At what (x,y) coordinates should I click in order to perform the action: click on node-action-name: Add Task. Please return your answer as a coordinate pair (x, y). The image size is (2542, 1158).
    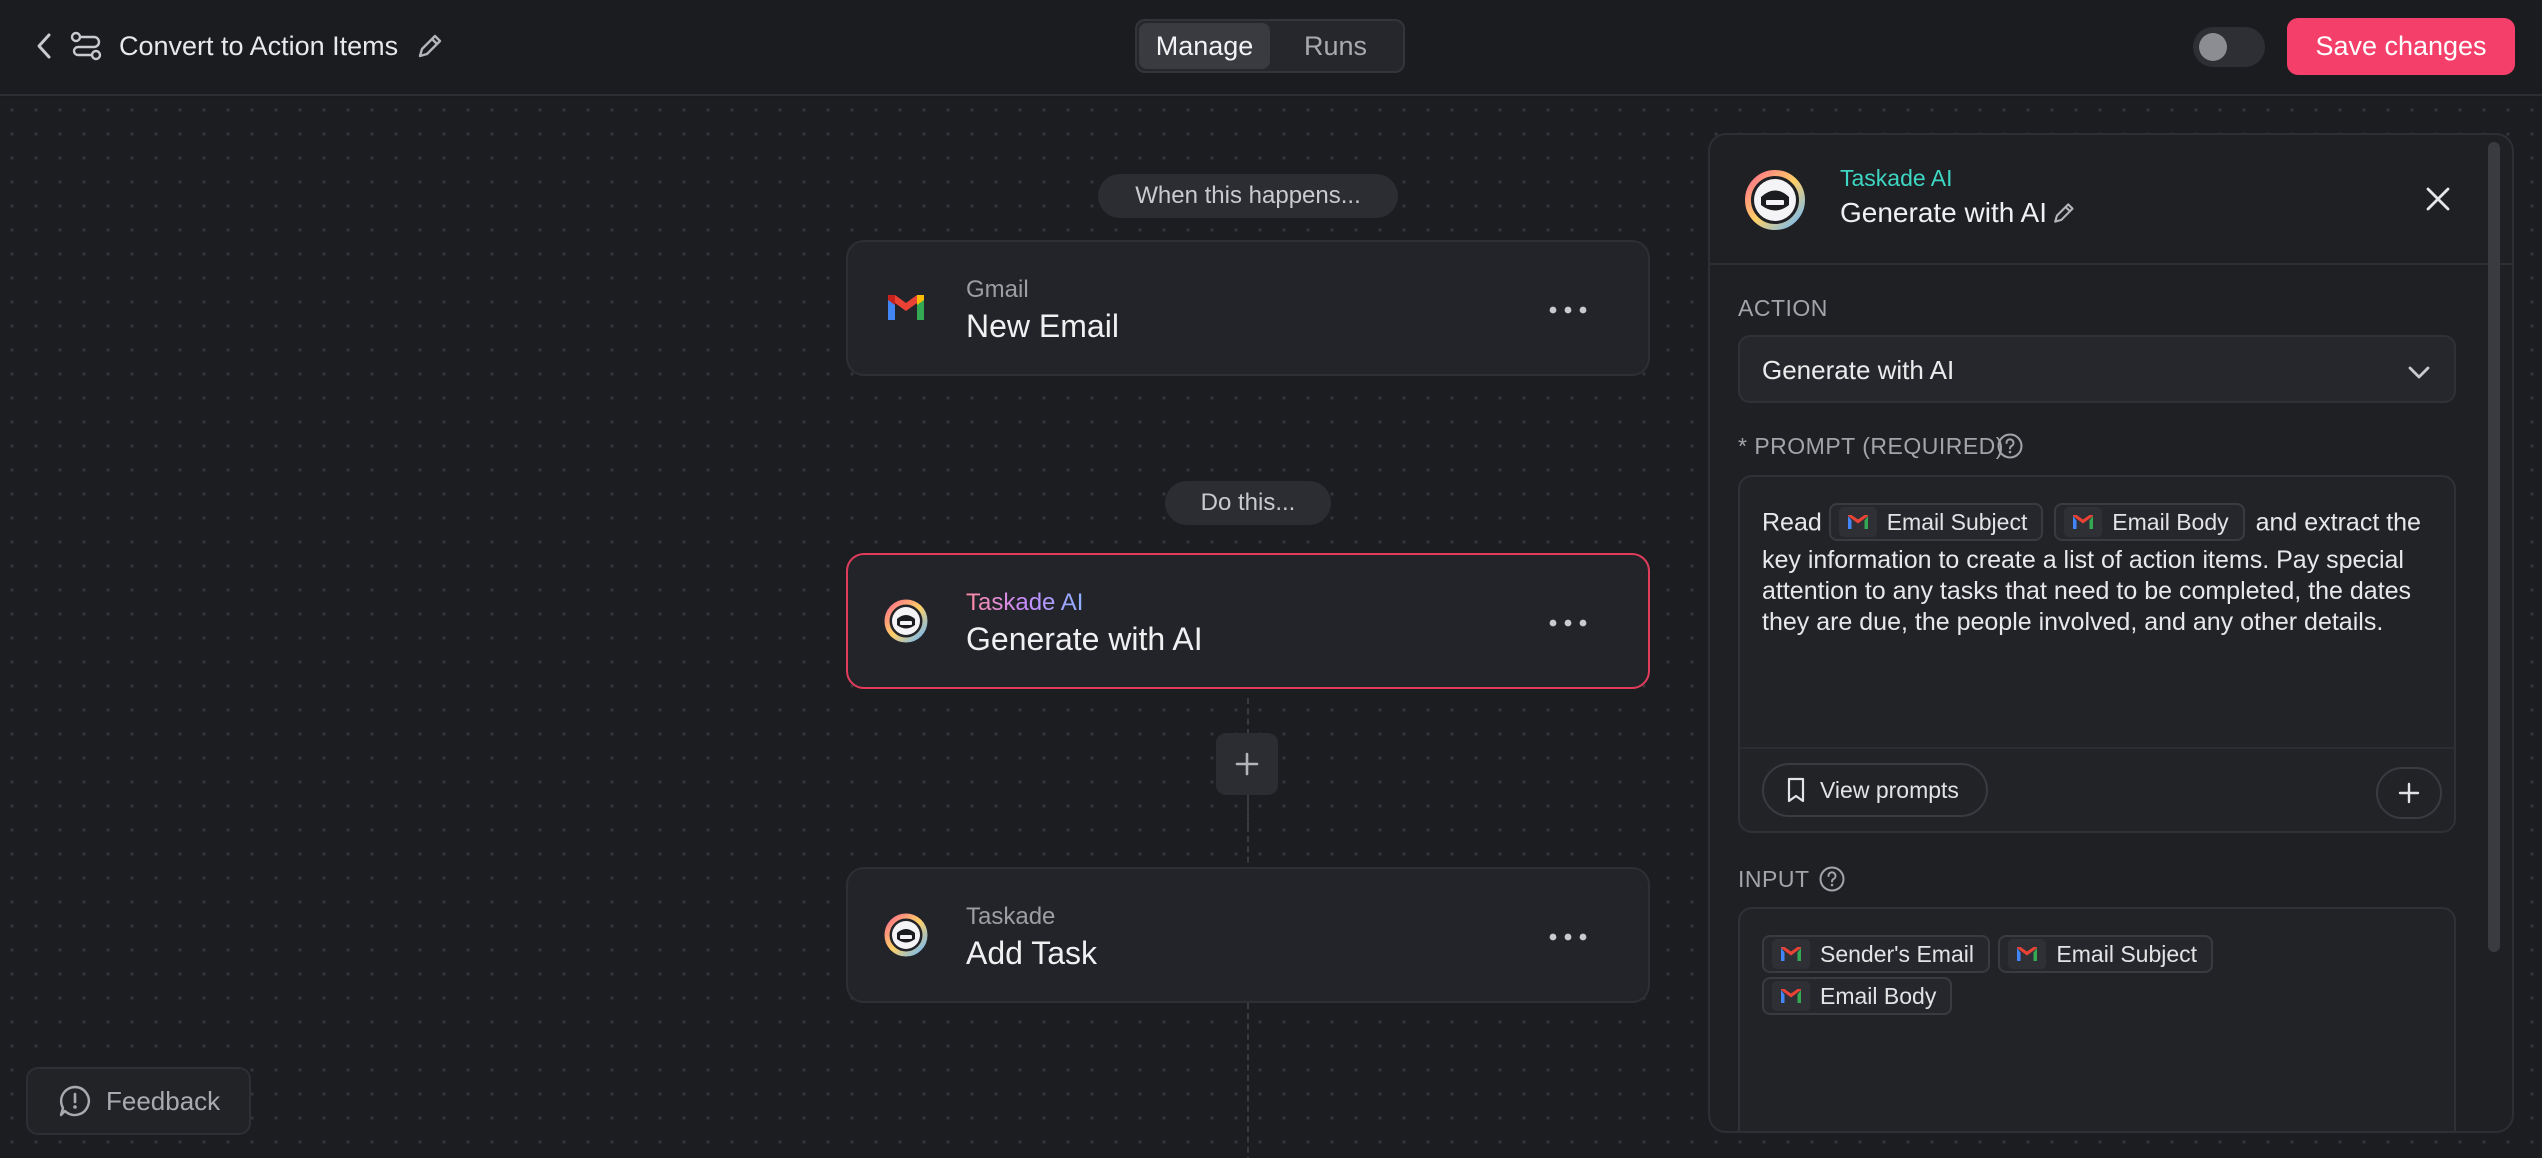
    Looking at the image, I should click on (1032, 953).